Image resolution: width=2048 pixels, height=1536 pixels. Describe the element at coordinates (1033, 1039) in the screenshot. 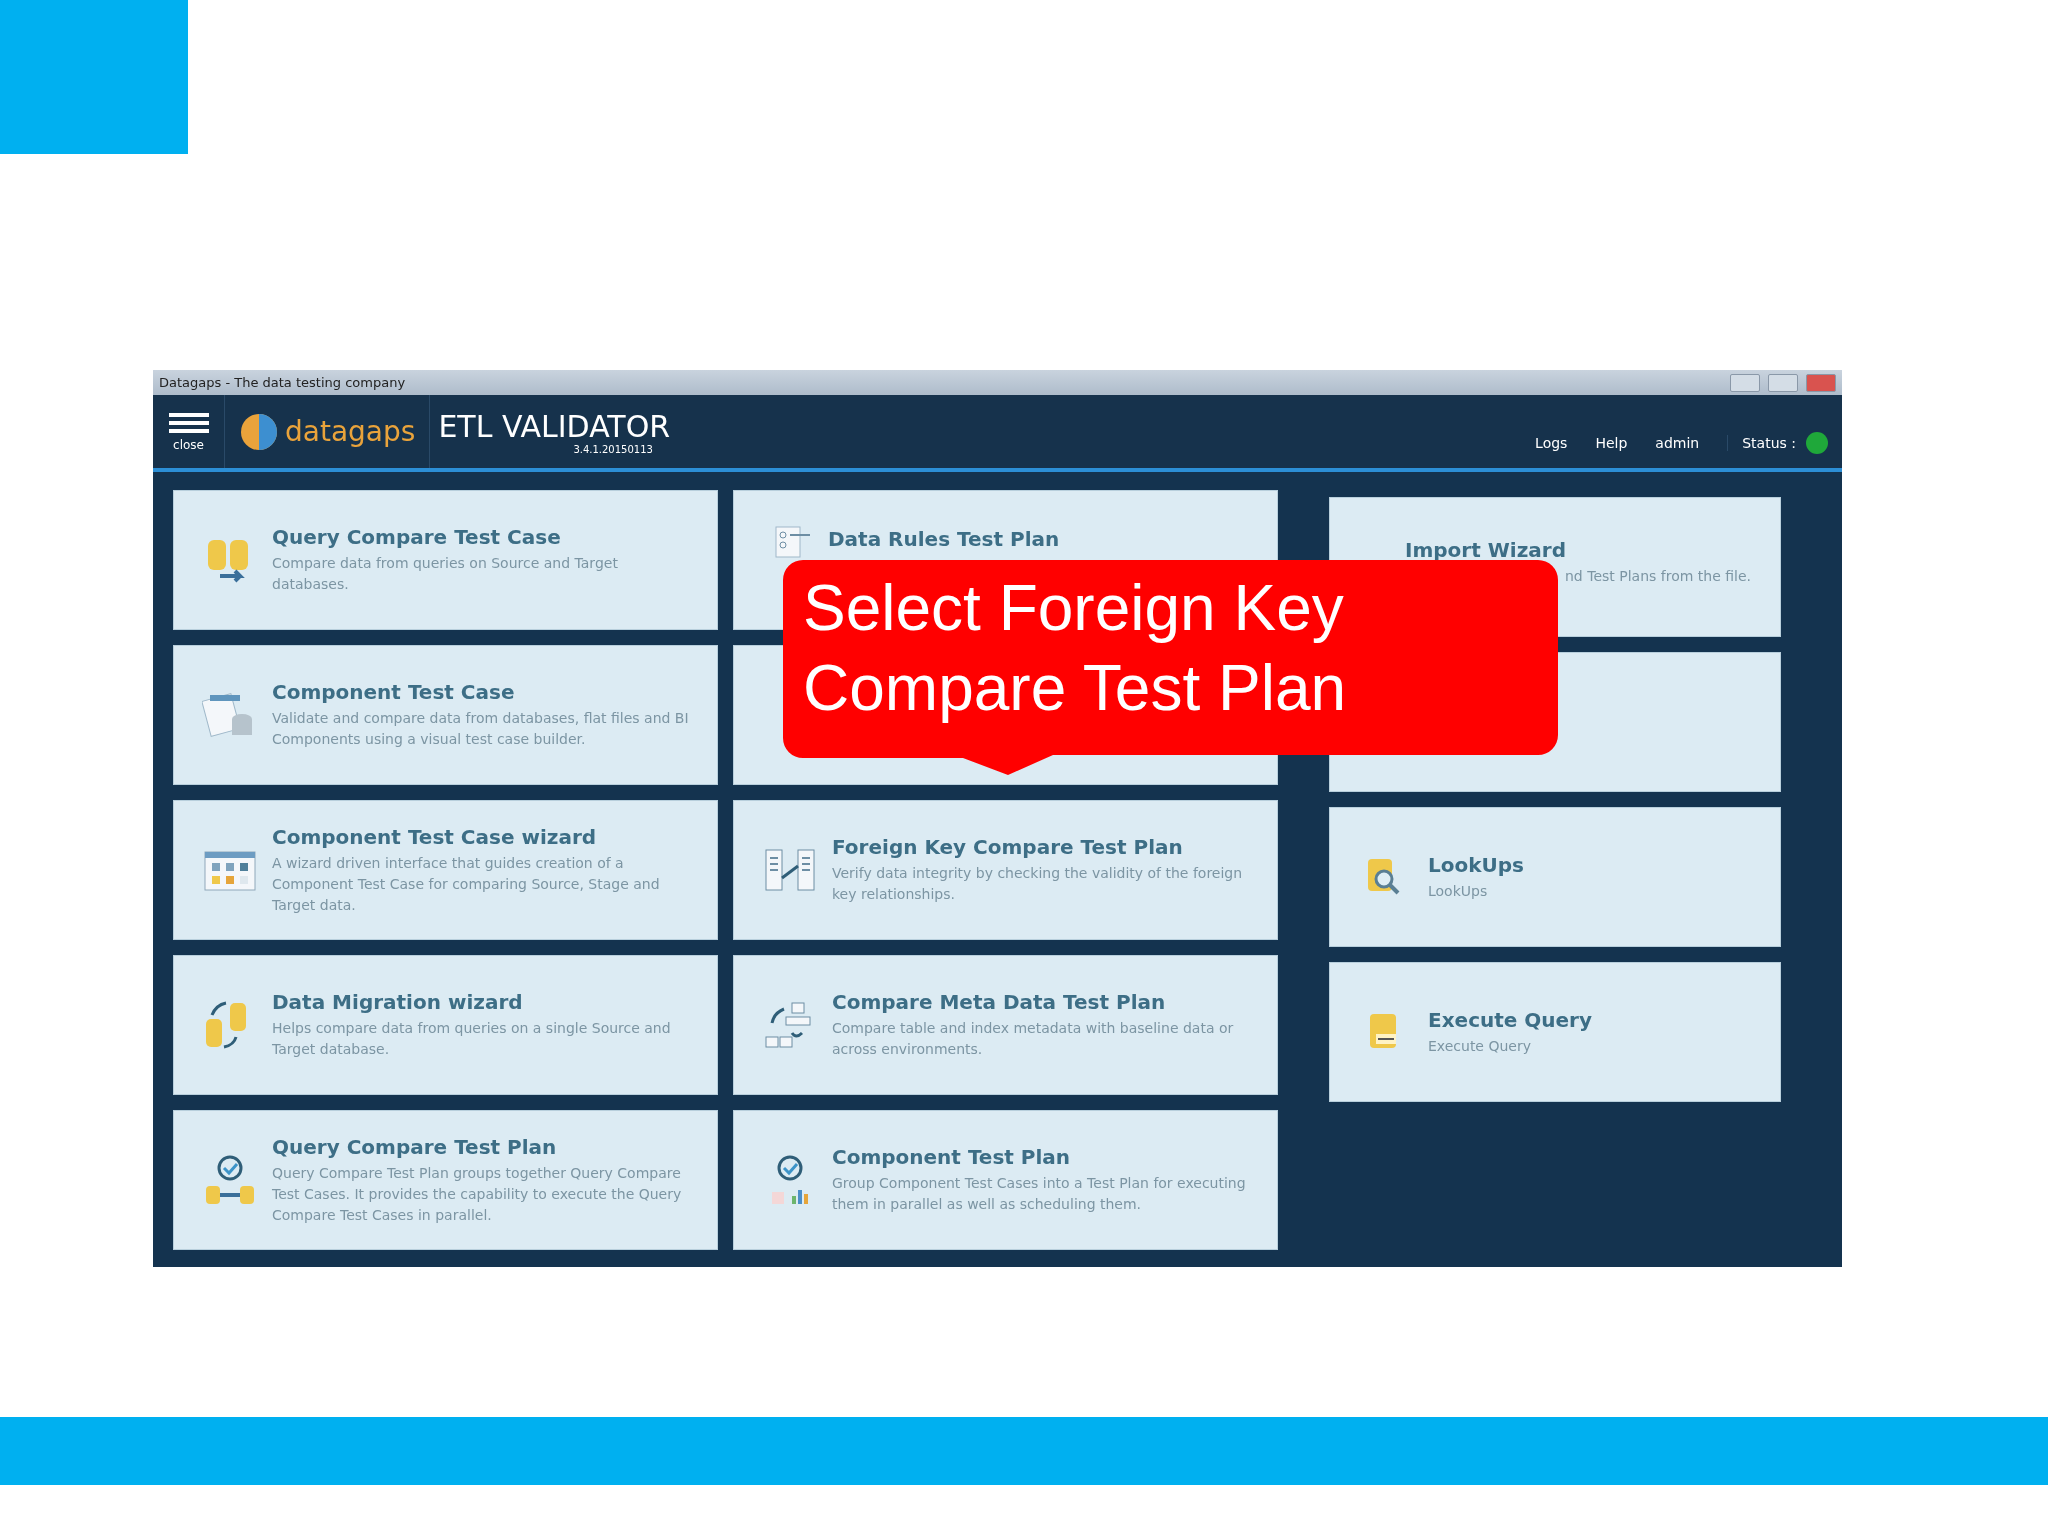

I see `tile-description: Compare table and index metadata with baseline data or across environments.` at that location.